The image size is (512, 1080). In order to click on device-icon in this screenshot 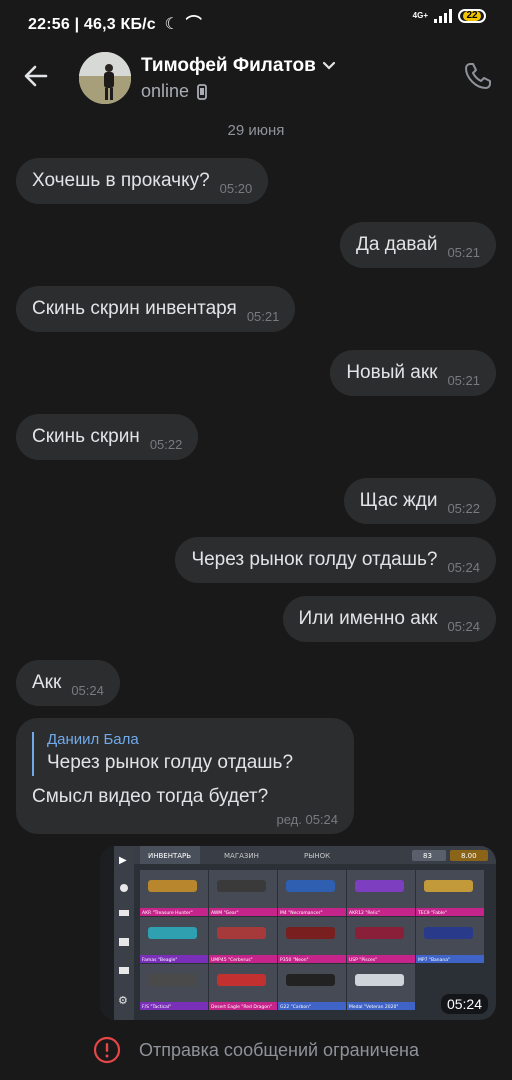, I will do `click(202, 91)`.